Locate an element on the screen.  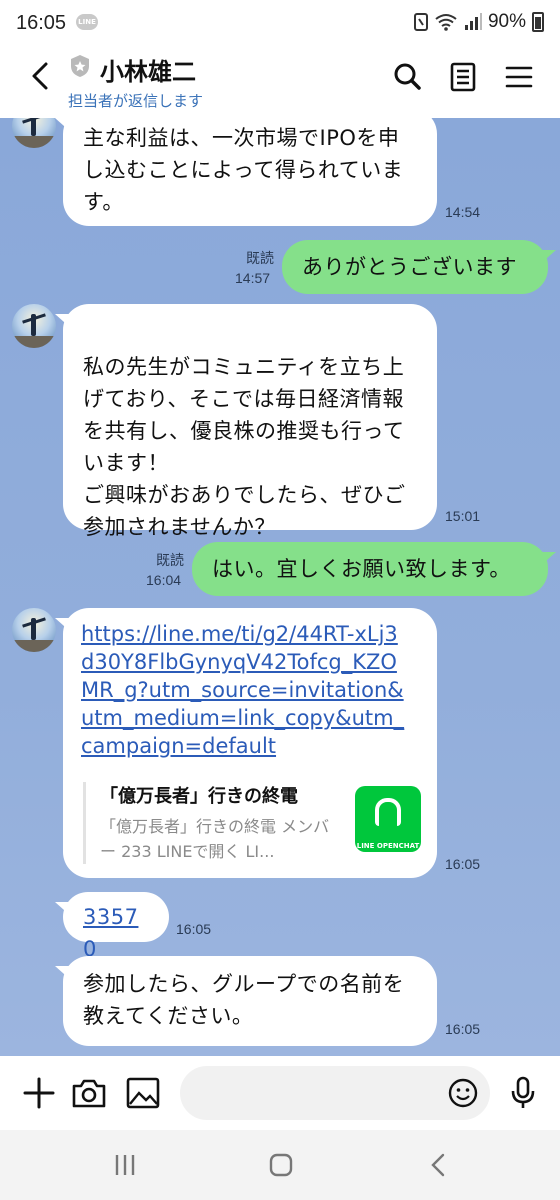
microphone-icon is located at coordinates (523, 1093).